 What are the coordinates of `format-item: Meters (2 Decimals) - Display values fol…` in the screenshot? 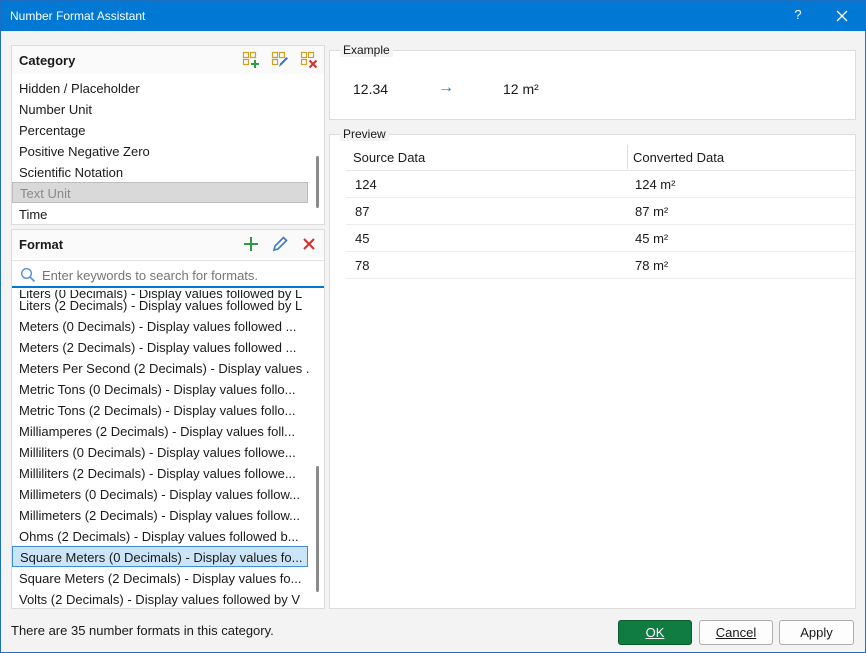 It's located at (164, 347).